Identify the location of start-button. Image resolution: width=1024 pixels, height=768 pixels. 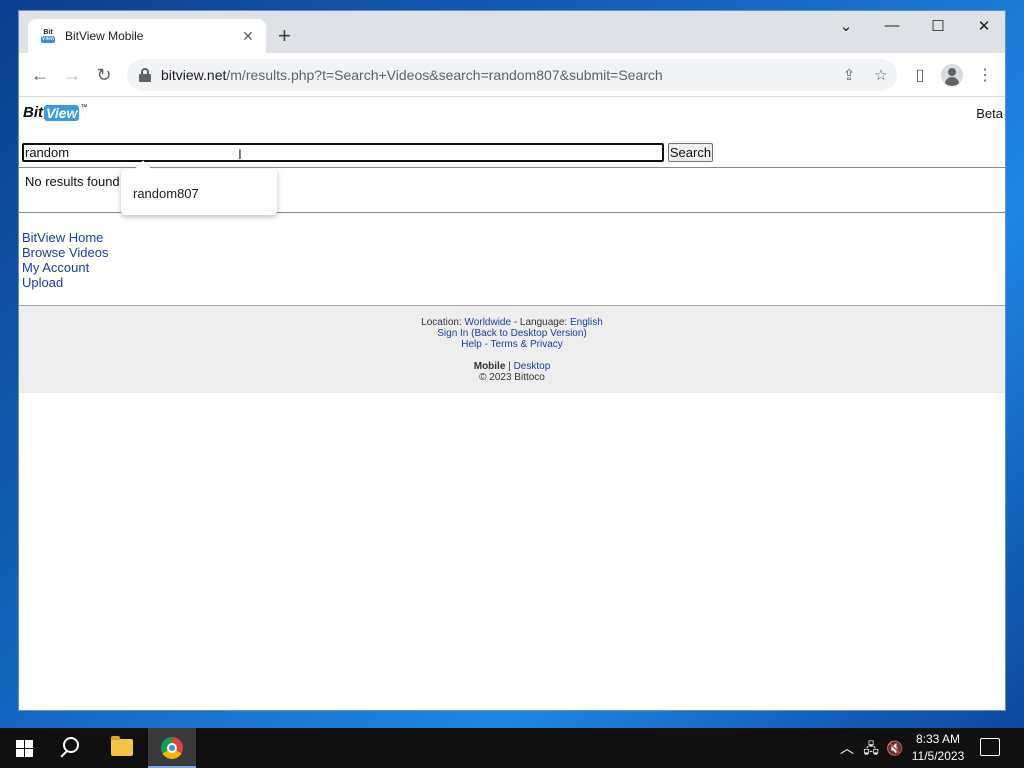
(24, 748).